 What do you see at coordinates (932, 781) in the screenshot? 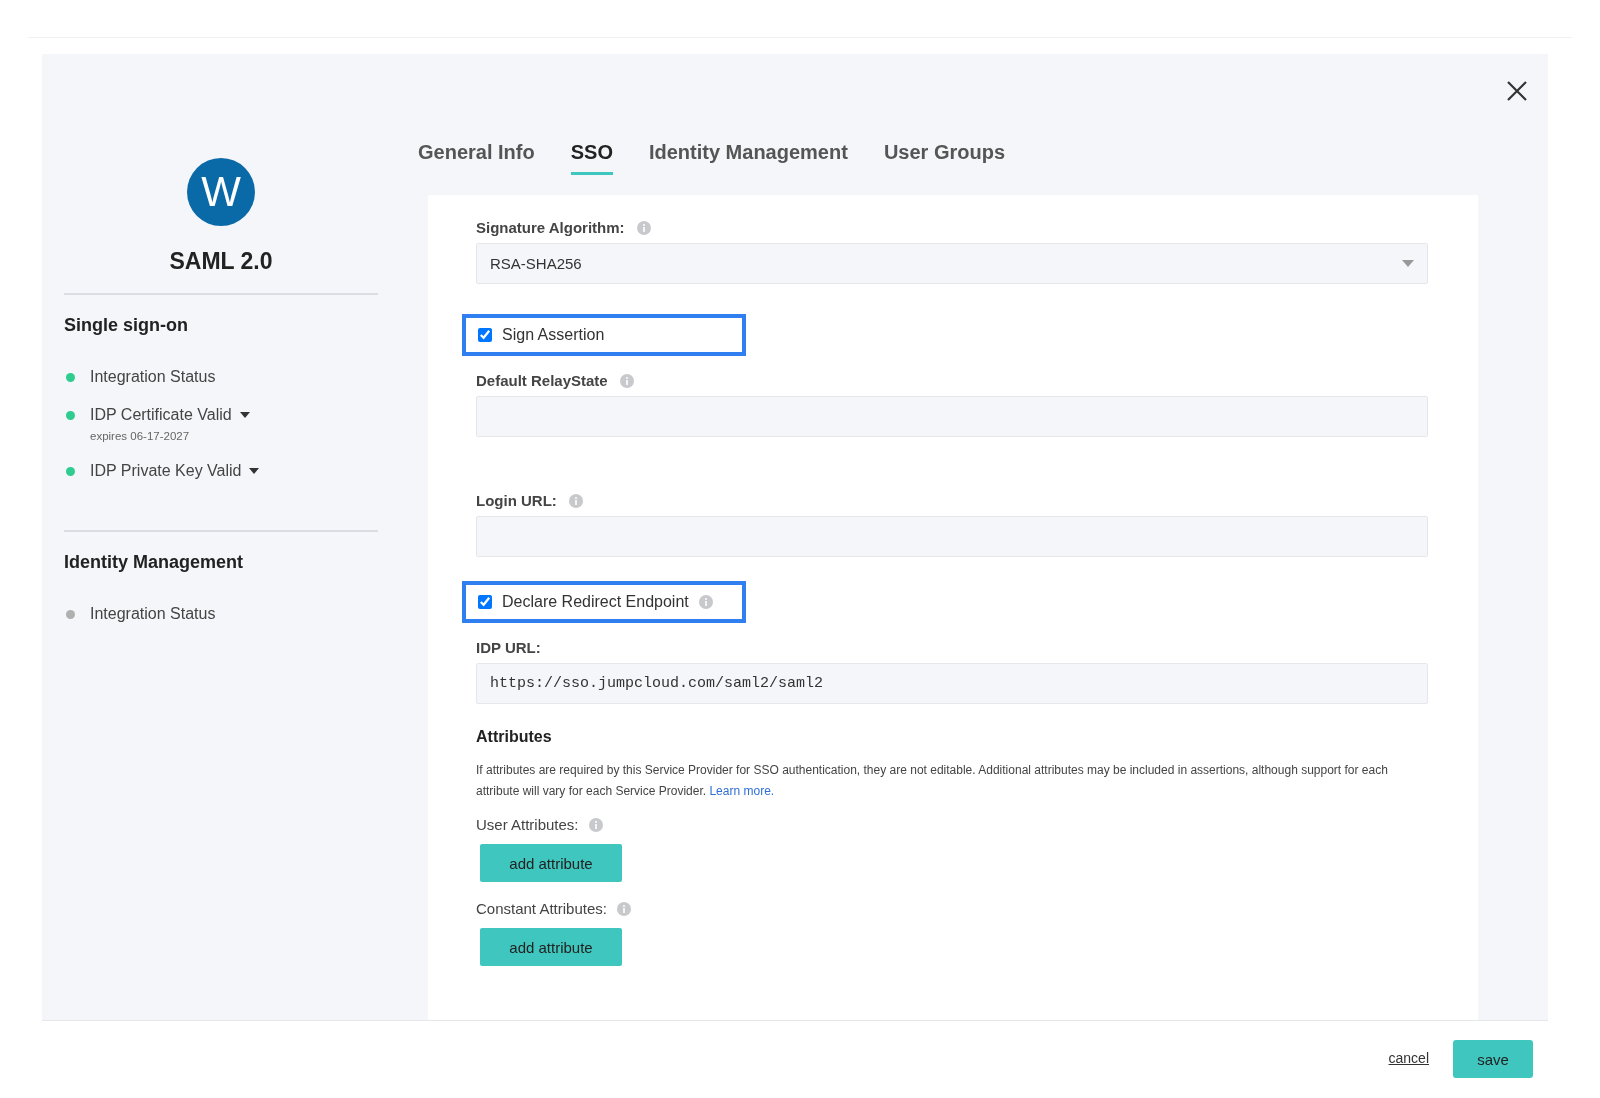
I see `description-text: If attributes are required by this Service Provider for SSO authentication, they are not editable. Additional attributes may be included in assertions, although support for each attribute will vary for each Service Provider. Learn more.` at bounding box center [932, 781].